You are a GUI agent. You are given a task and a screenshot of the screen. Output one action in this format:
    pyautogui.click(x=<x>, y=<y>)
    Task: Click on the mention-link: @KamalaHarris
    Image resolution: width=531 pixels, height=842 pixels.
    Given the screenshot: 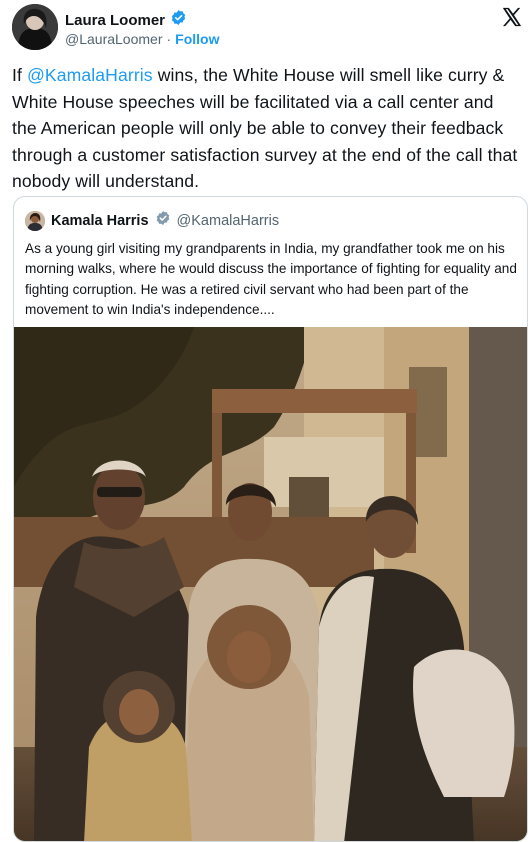 What is the action you would take?
    pyautogui.click(x=90, y=75)
    